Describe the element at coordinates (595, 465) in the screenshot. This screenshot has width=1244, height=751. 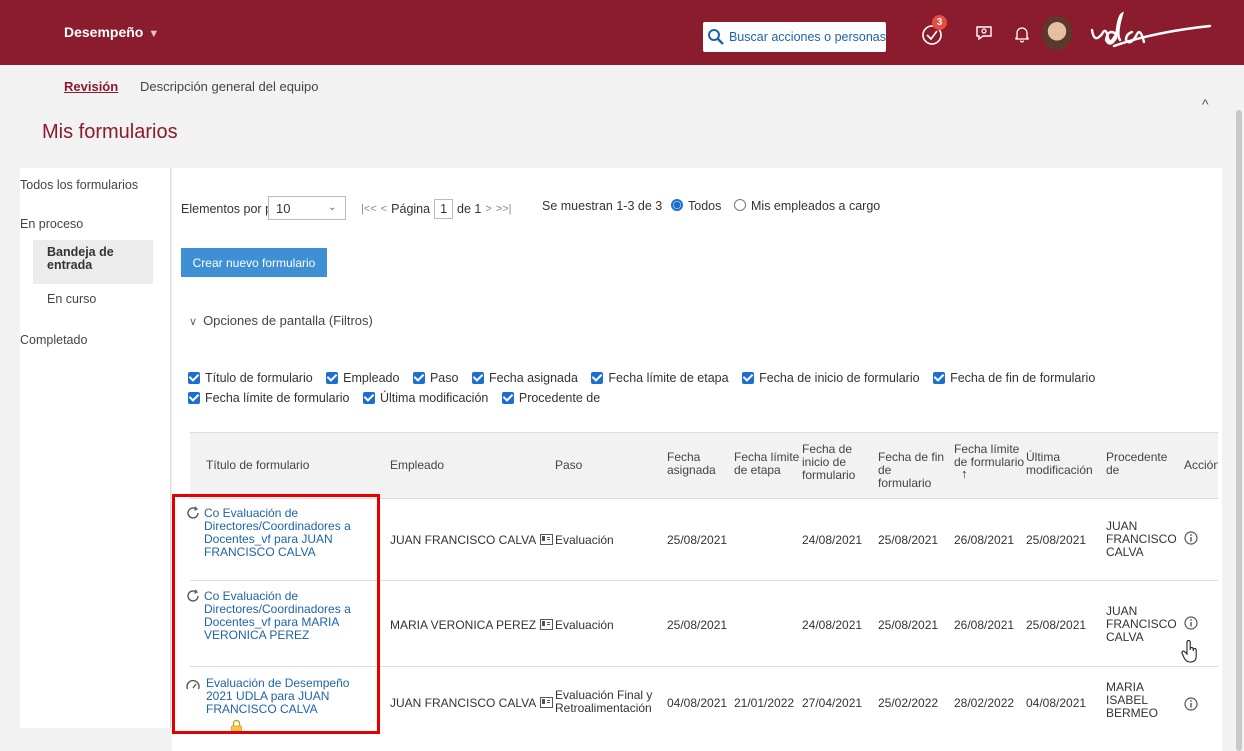
I see `col-step: Paso` at that location.